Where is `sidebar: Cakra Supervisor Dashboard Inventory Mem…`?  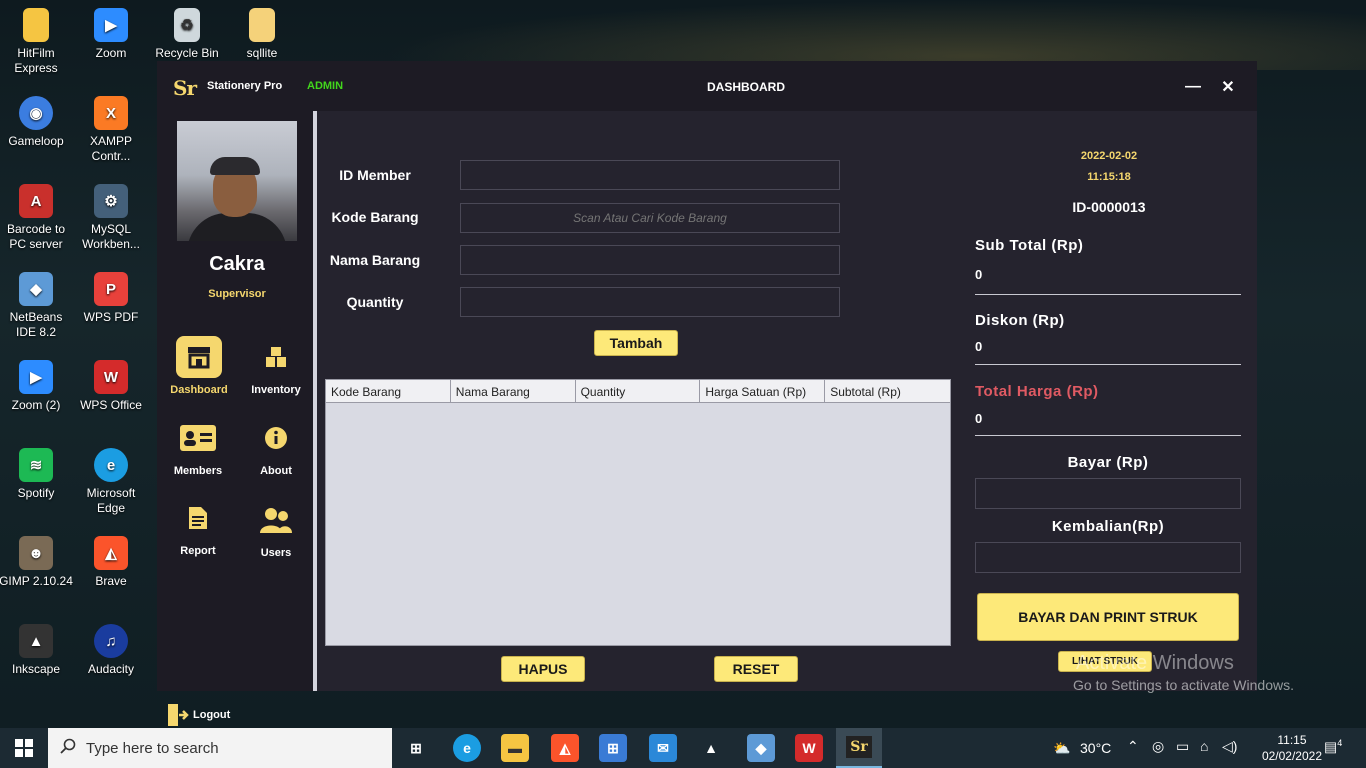
sidebar: Cakra Supervisor Dashboard Inventory Mem… is located at coordinates (235, 418).